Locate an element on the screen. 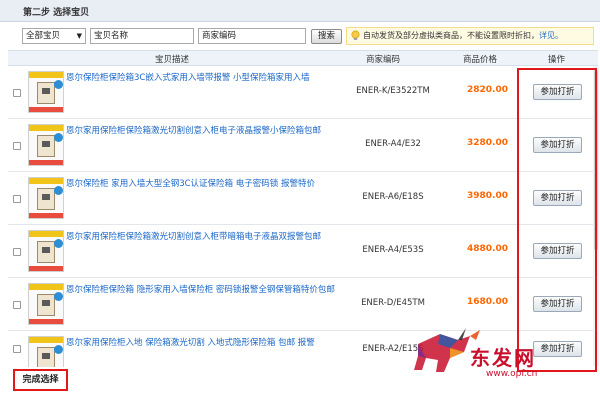  product-title-link: 恩尔保险柜 家用入墙大型全钢3C认证保险箱 电子密码锁 报警特价 is located at coordinates (201, 184).